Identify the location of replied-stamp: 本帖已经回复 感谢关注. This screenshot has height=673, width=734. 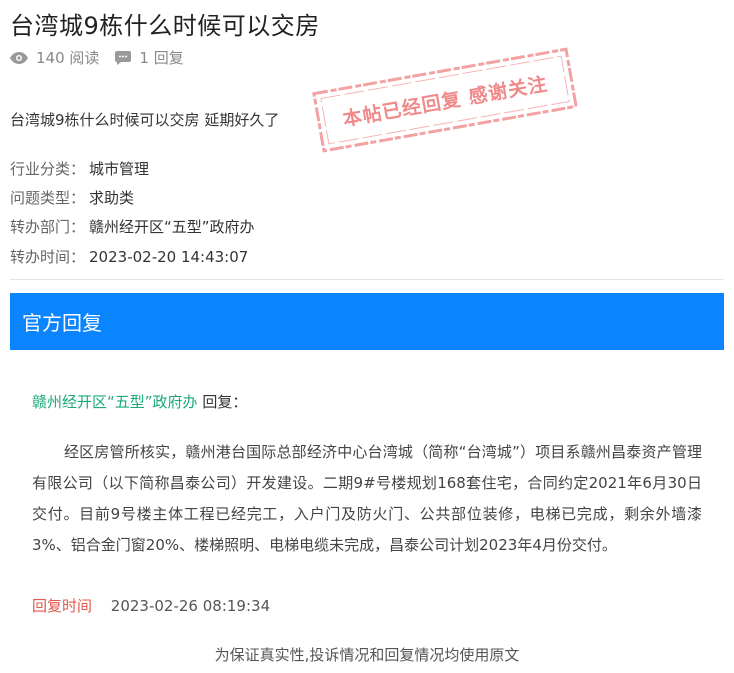
(444, 100).